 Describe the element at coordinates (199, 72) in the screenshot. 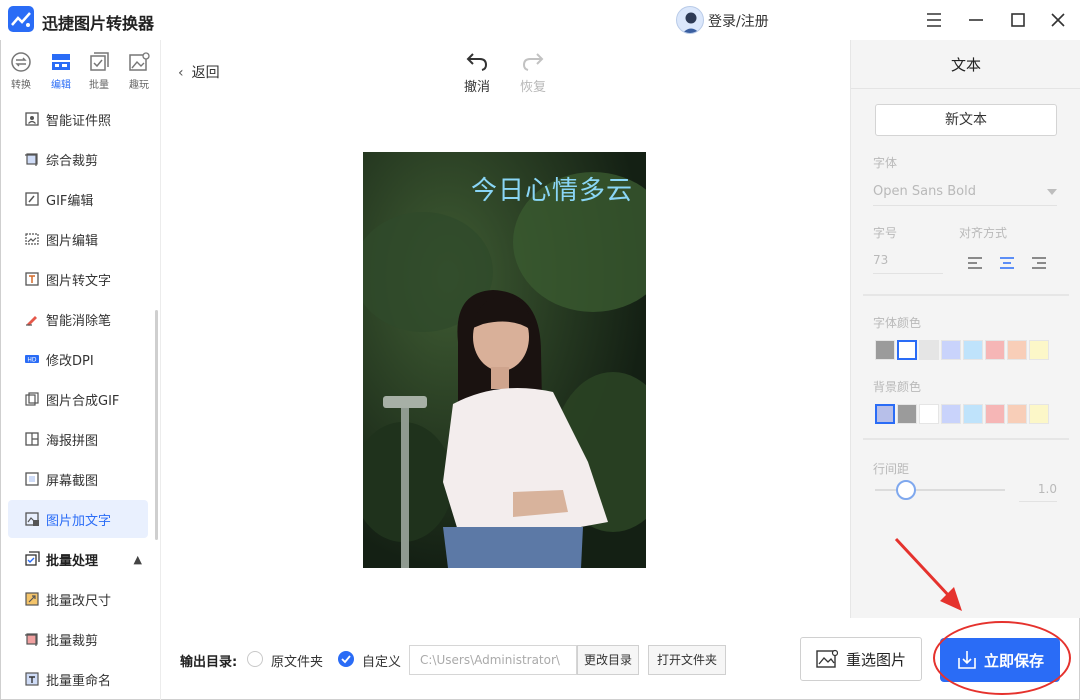

I see `back-button: ‹ 返回` at that location.